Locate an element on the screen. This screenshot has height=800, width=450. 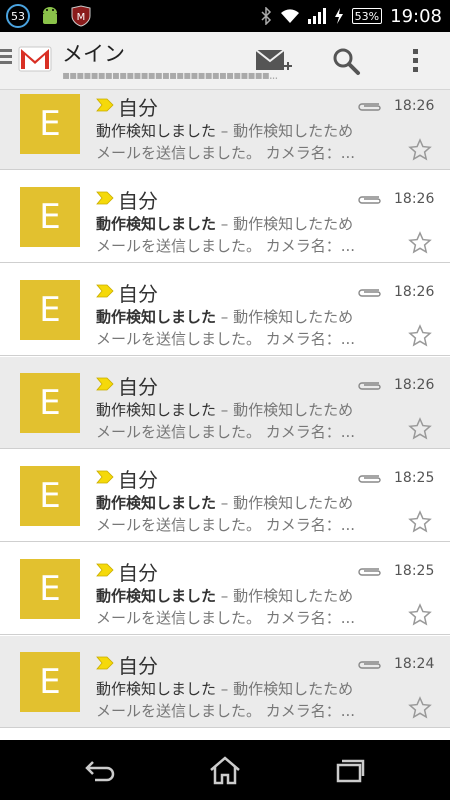
recent-apps-button is located at coordinates (350, 770).